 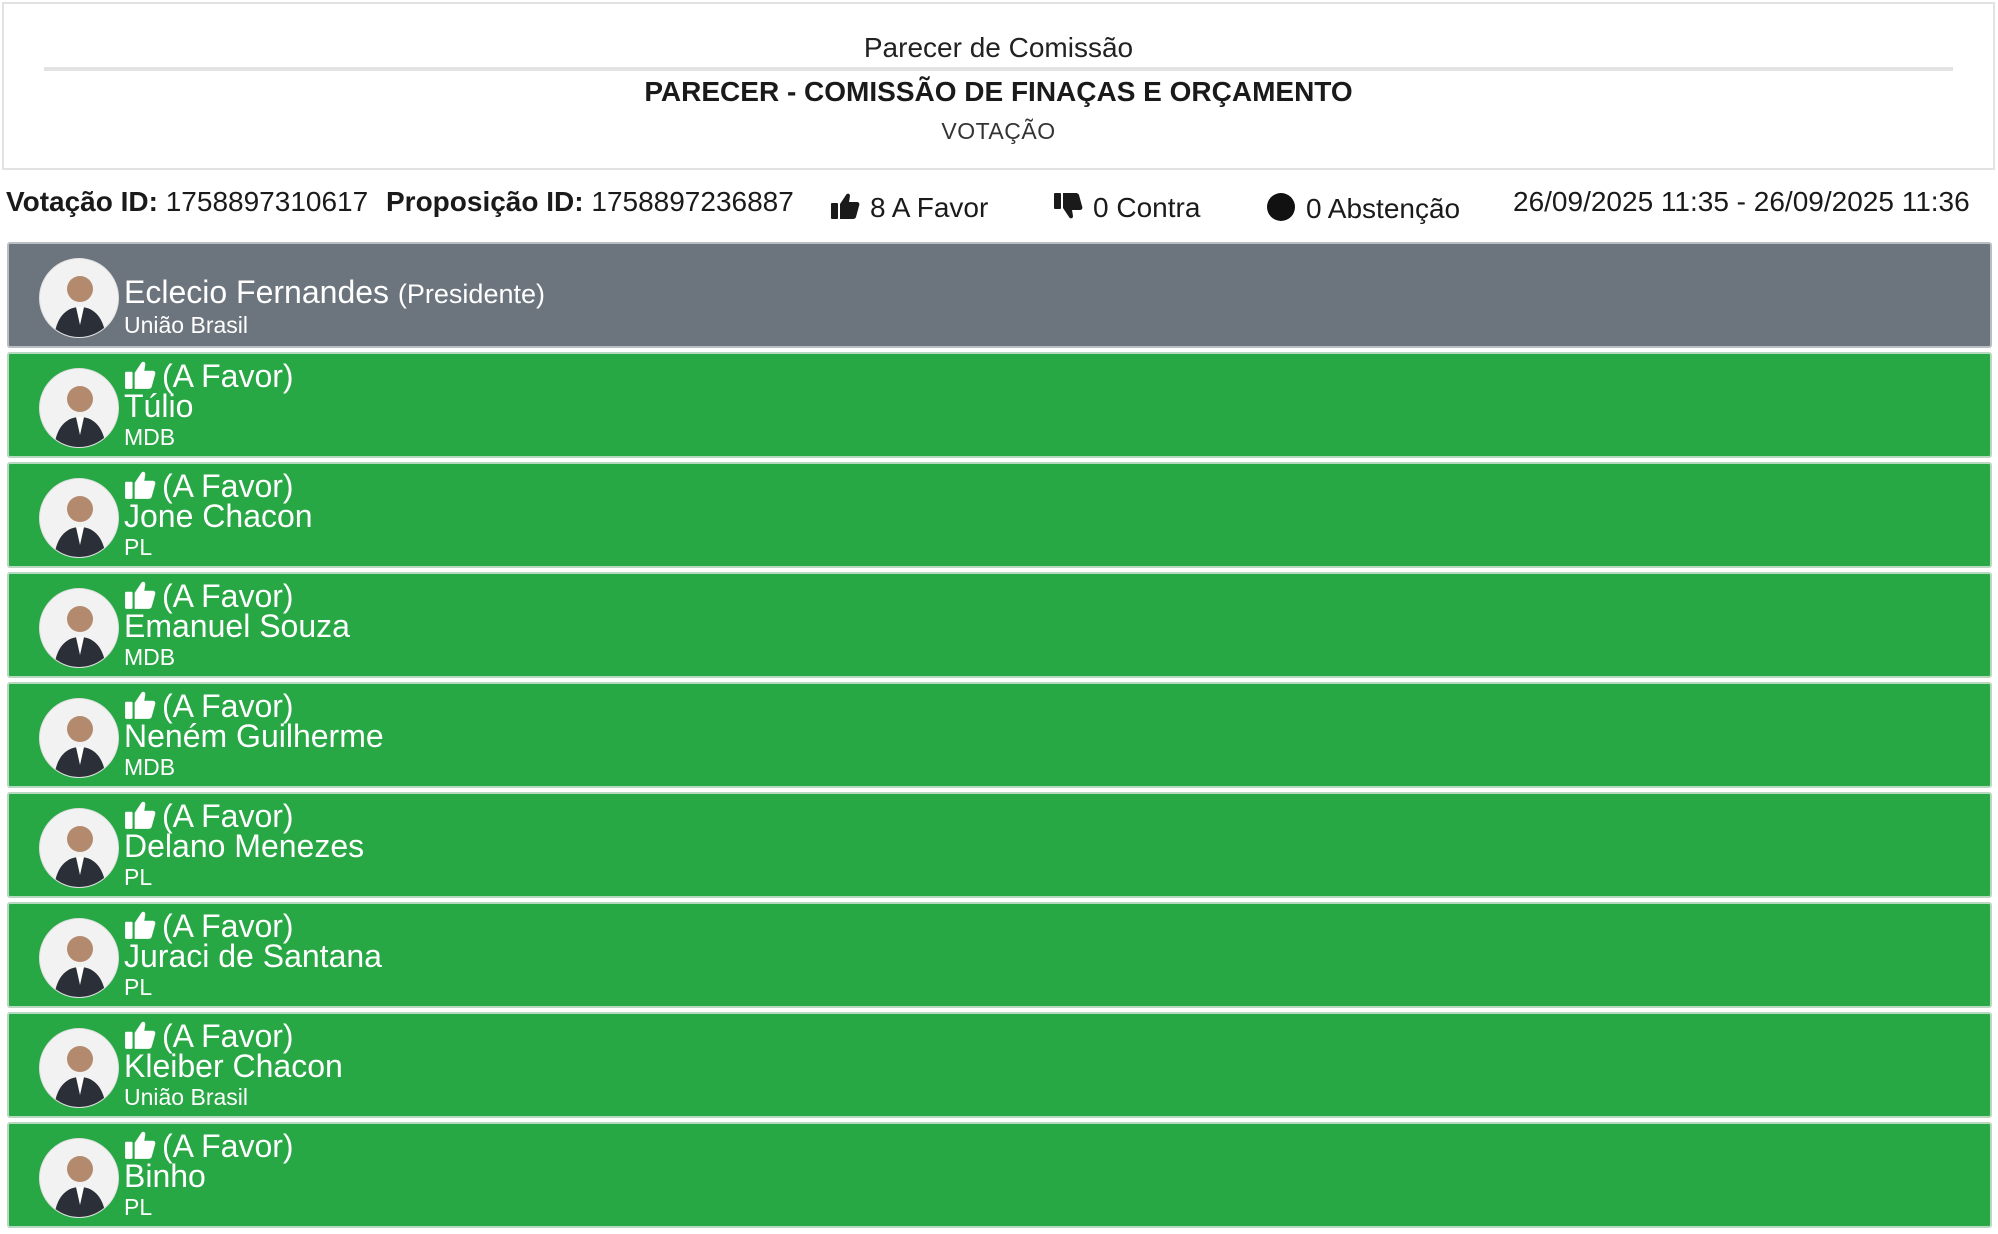 What do you see at coordinates (590, 202) in the screenshot?
I see `proposicao-id: Proposição ID: 1758897236887` at bounding box center [590, 202].